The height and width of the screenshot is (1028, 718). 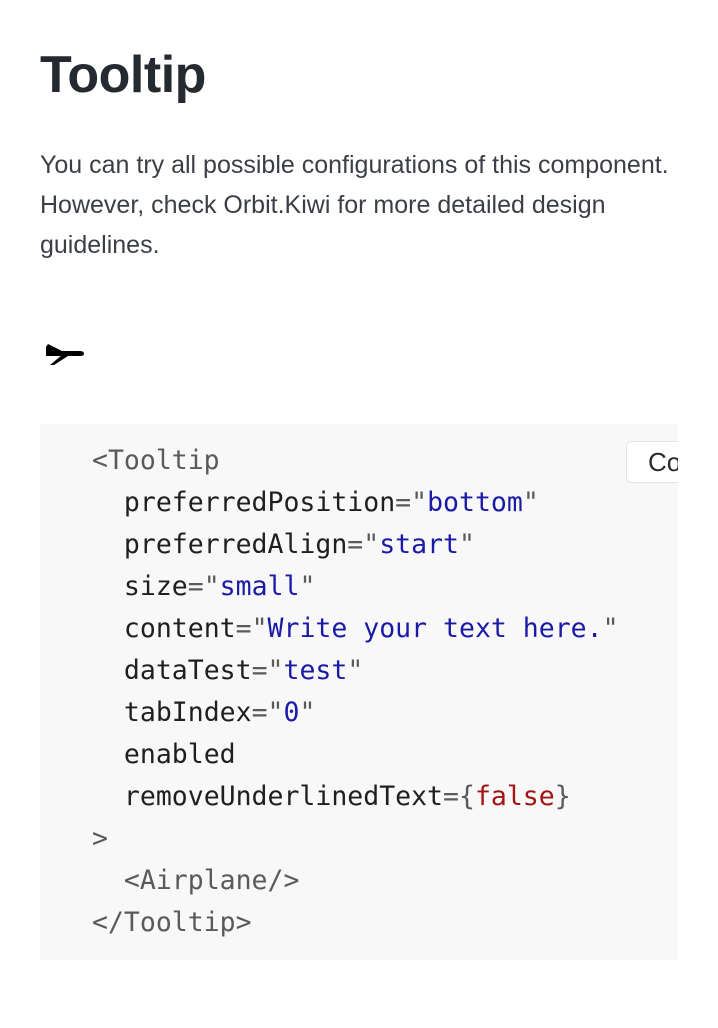 What do you see at coordinates (259, 502) in the screenshot?
I see `code-prop-name: preferredPosition` at bounding box center [259, 502].